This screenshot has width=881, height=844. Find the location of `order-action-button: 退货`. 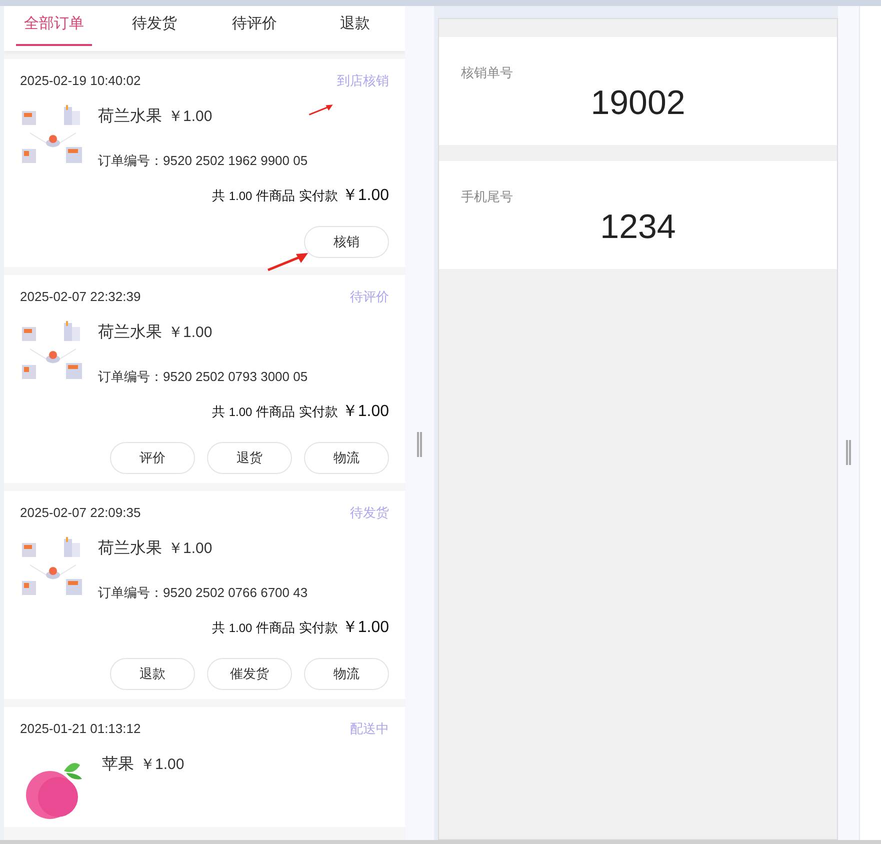

order-action-button: 退货 is located at coordinates (249, 458).